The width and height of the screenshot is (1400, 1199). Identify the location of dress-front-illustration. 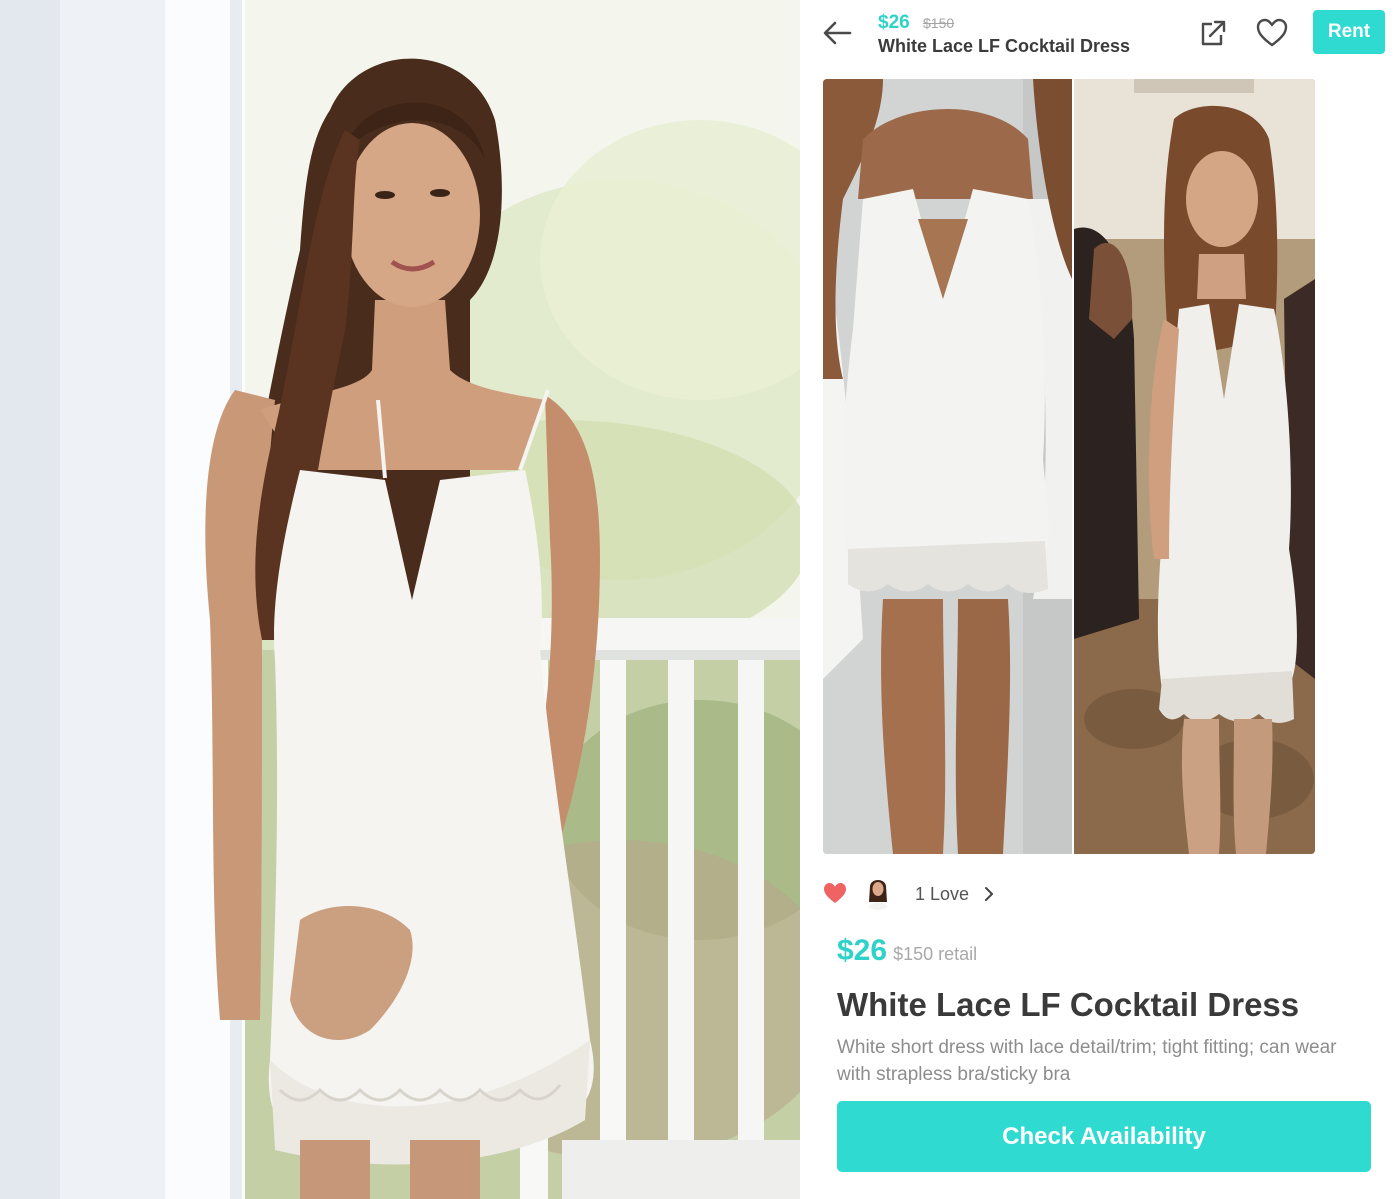
(947, 466).